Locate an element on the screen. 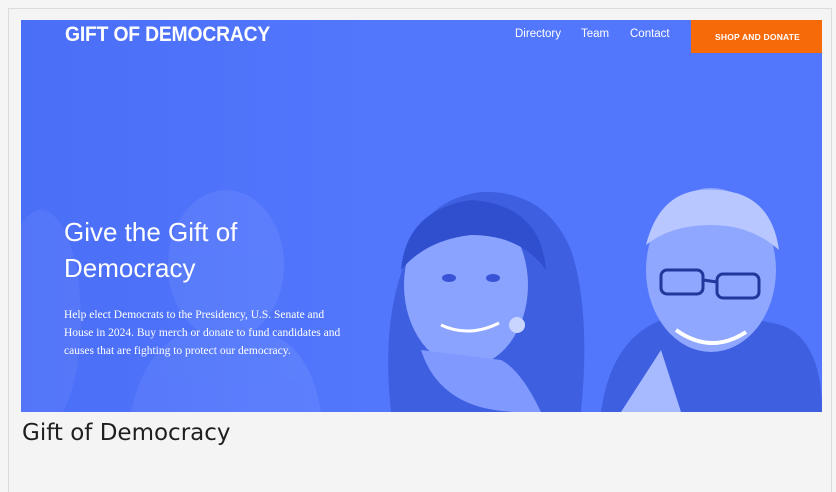 This screenshot has width=836, height=492. page-caption: Gift of Democracy is located at coordinates (126, 433).